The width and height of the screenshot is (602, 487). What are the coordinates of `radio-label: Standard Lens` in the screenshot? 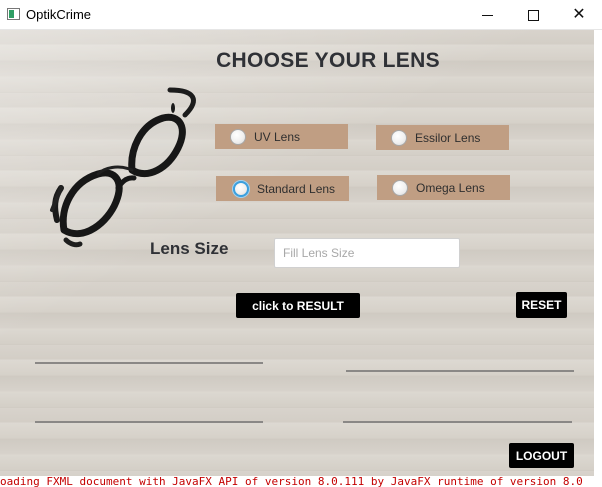 It's located at (296, 188).